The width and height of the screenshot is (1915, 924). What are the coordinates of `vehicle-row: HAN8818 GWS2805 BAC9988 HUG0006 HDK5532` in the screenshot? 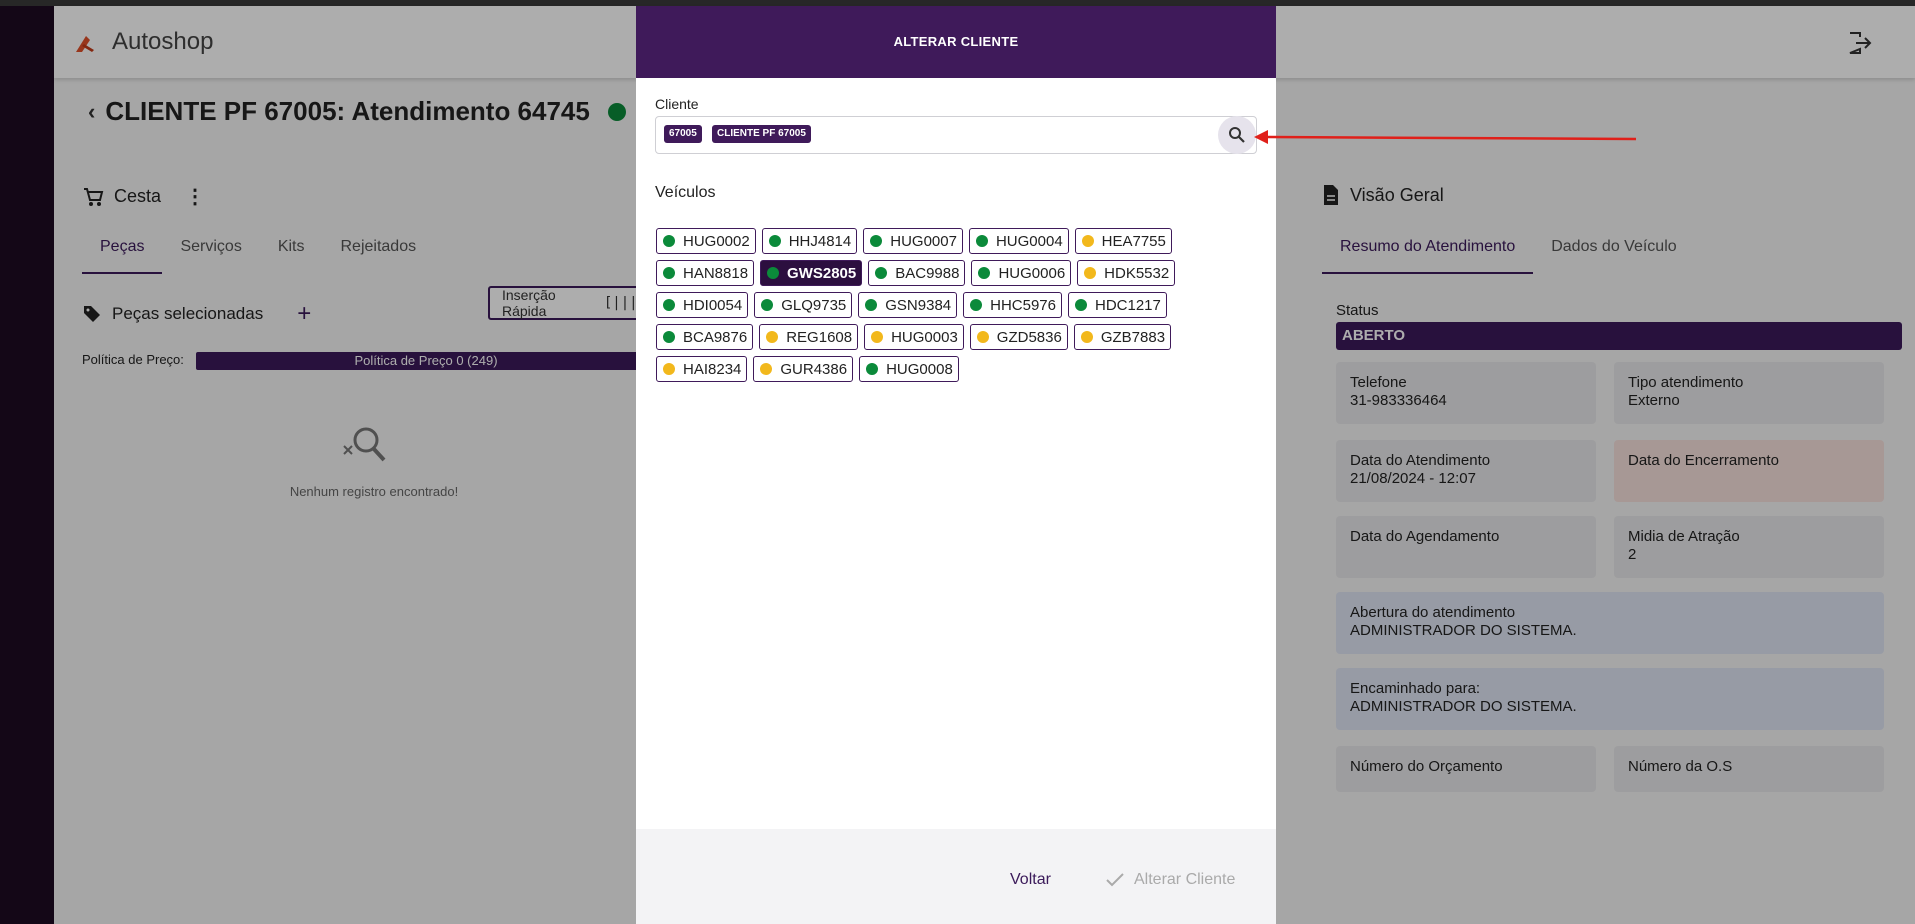 It's located at (916, 273).